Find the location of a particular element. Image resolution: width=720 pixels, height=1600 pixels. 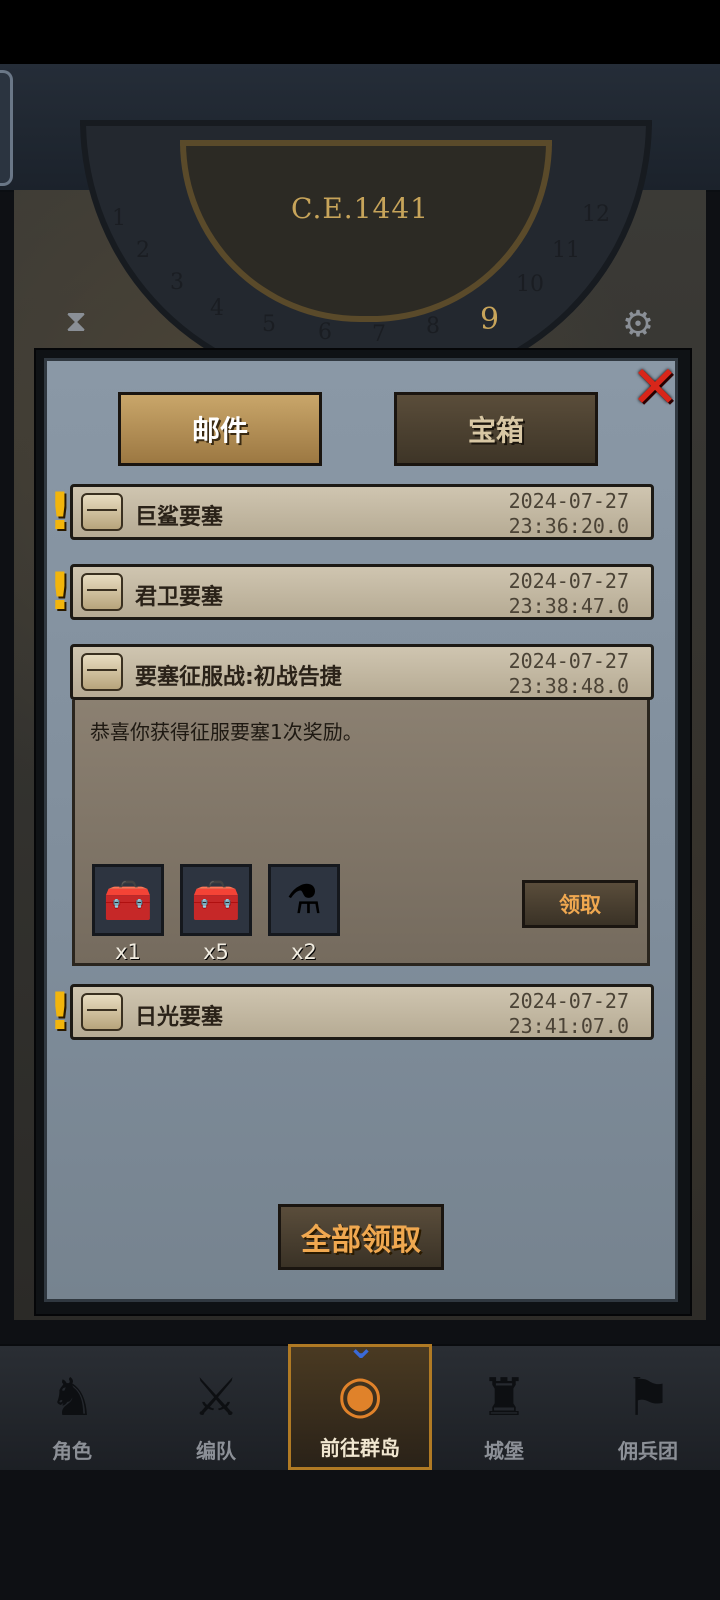

dial-number: 5 is located at coordinates (269, 324).